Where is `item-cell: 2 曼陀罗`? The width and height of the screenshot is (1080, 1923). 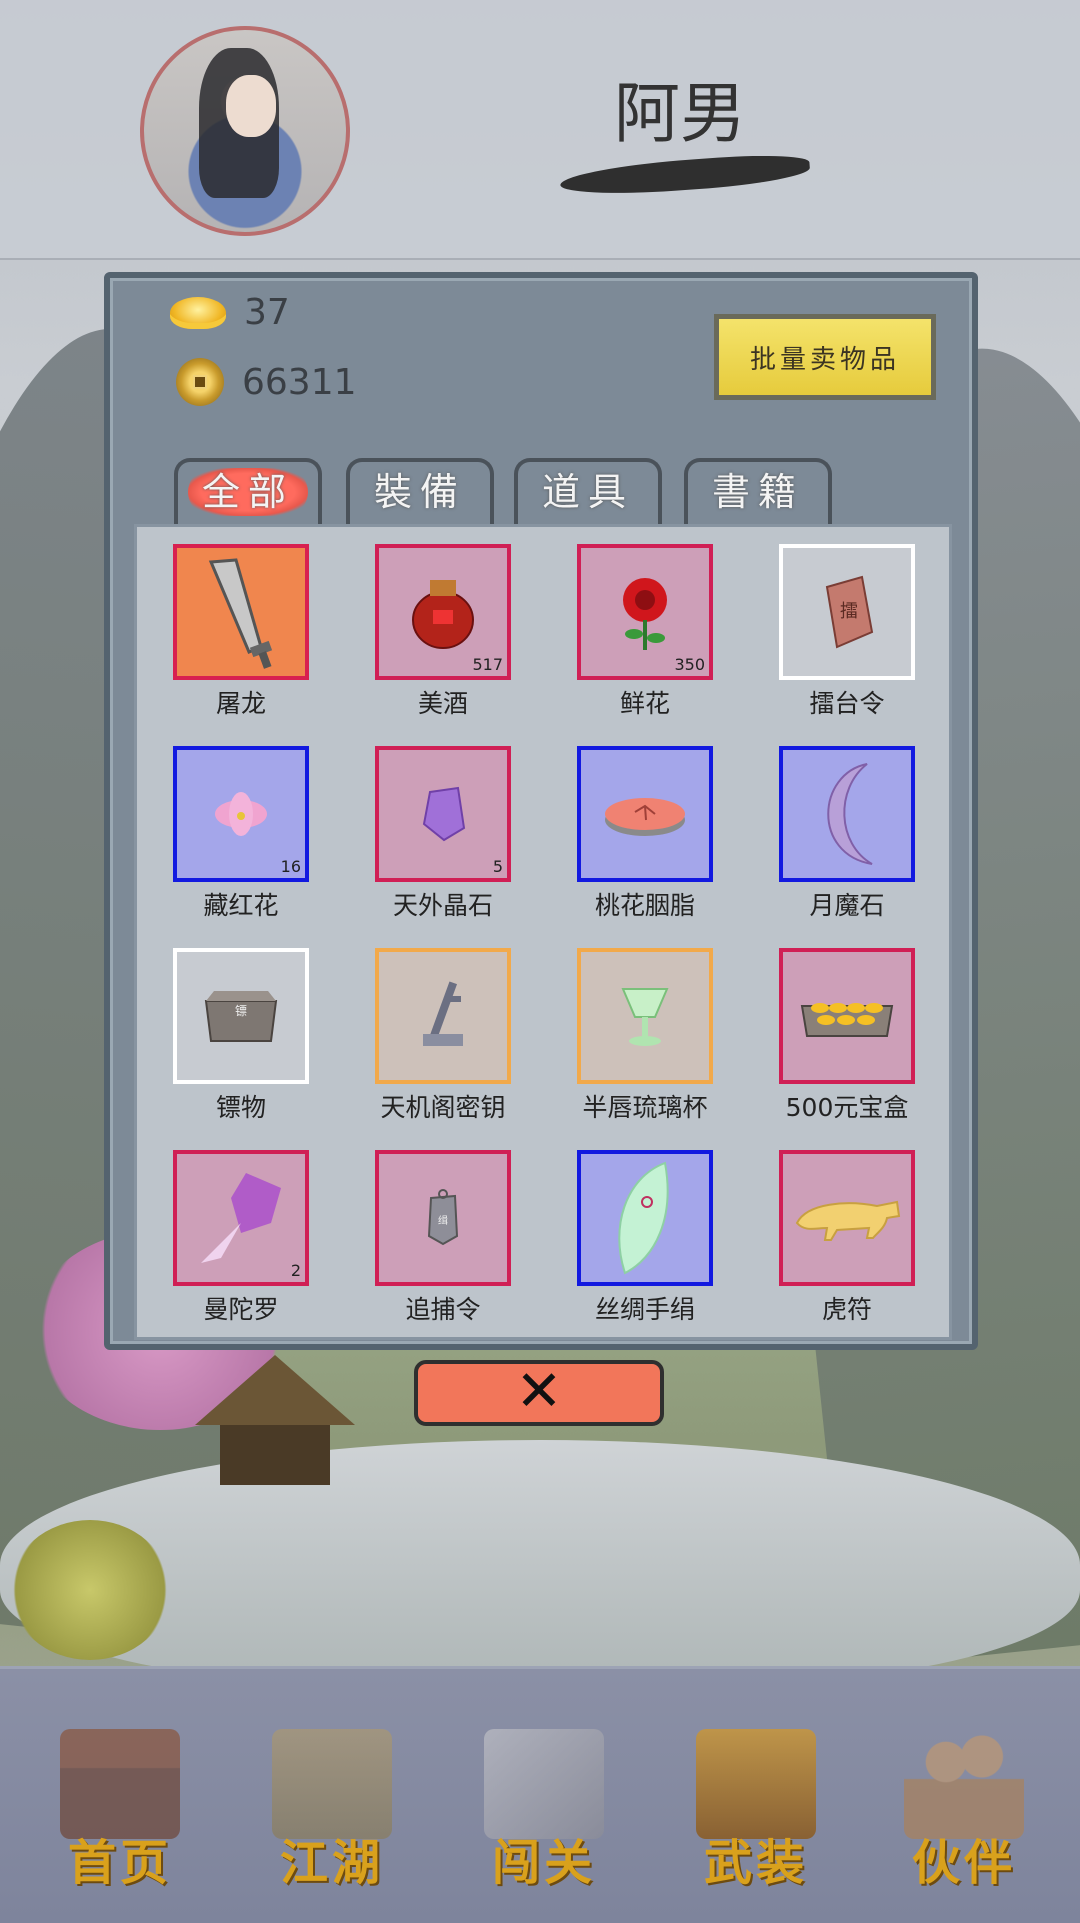
item-cell: 2 曼陀罗 is located at coordinates (238, 1234).